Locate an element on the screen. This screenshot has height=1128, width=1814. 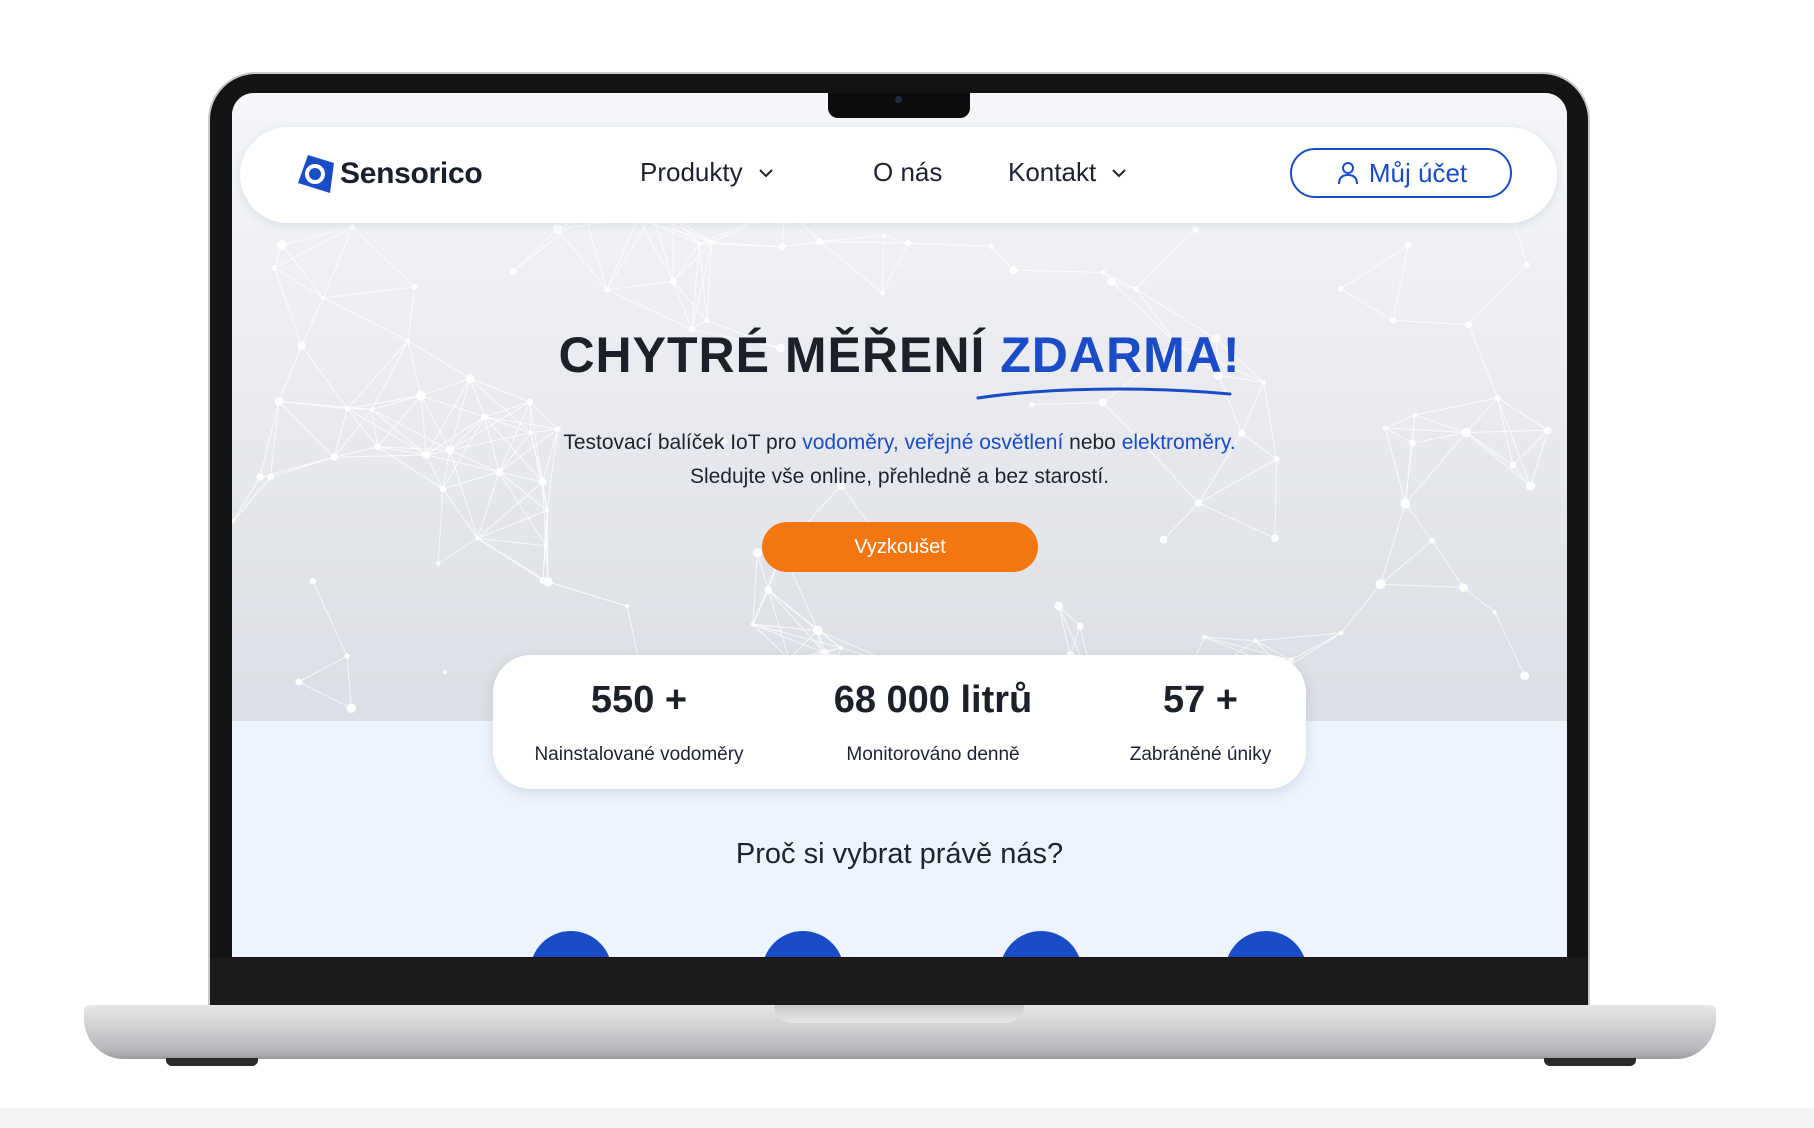
logo: Sensorico is located at coordinates (388, 174).